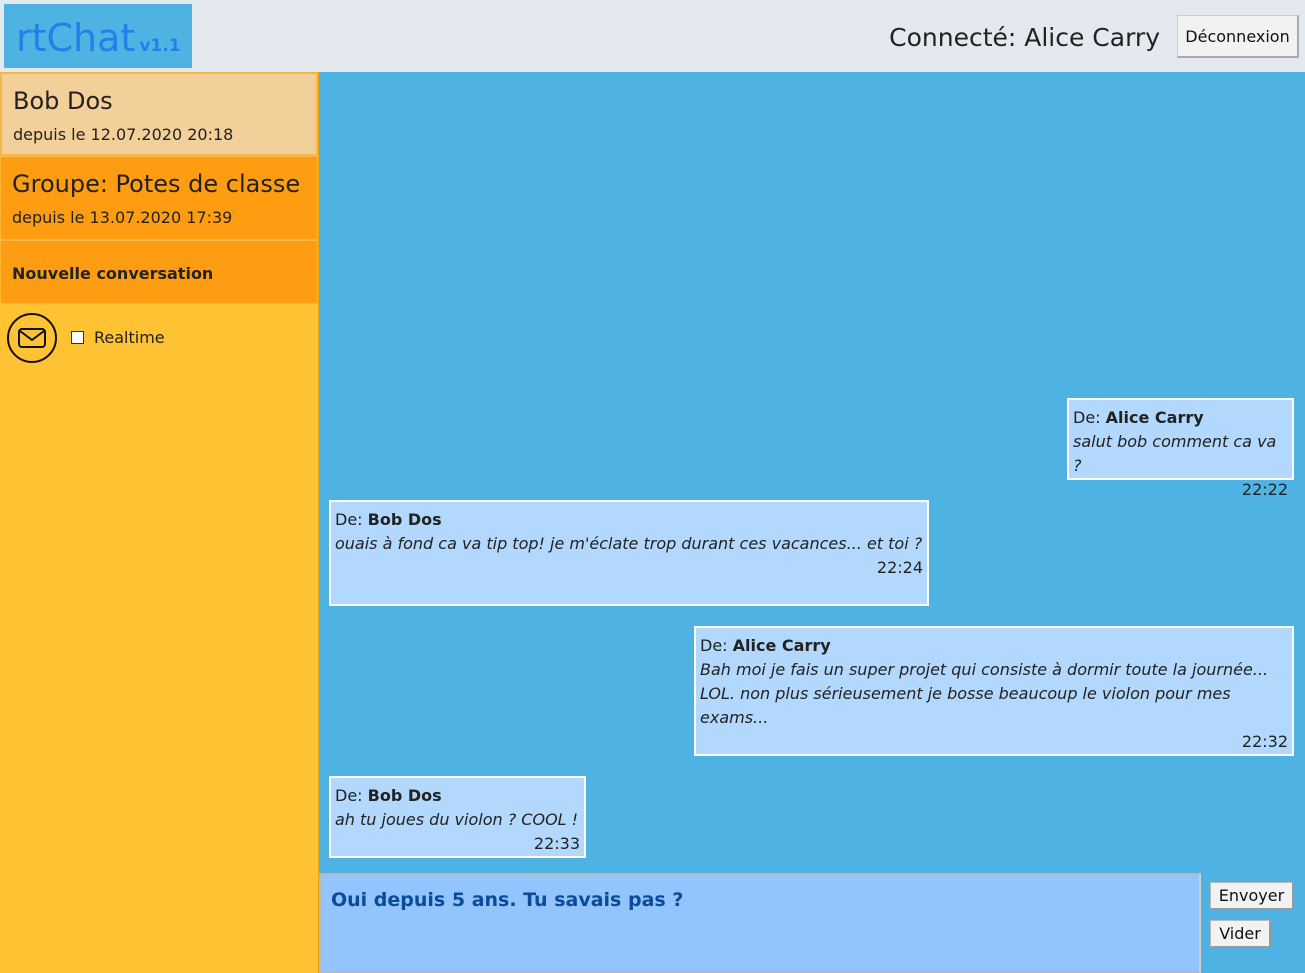 The height and width of the screenshot is (973, 1305). What do you see at coordinates (899, 567) in the screenshot?
I see `message-time: 22:24` at bounding box center [899, 567].